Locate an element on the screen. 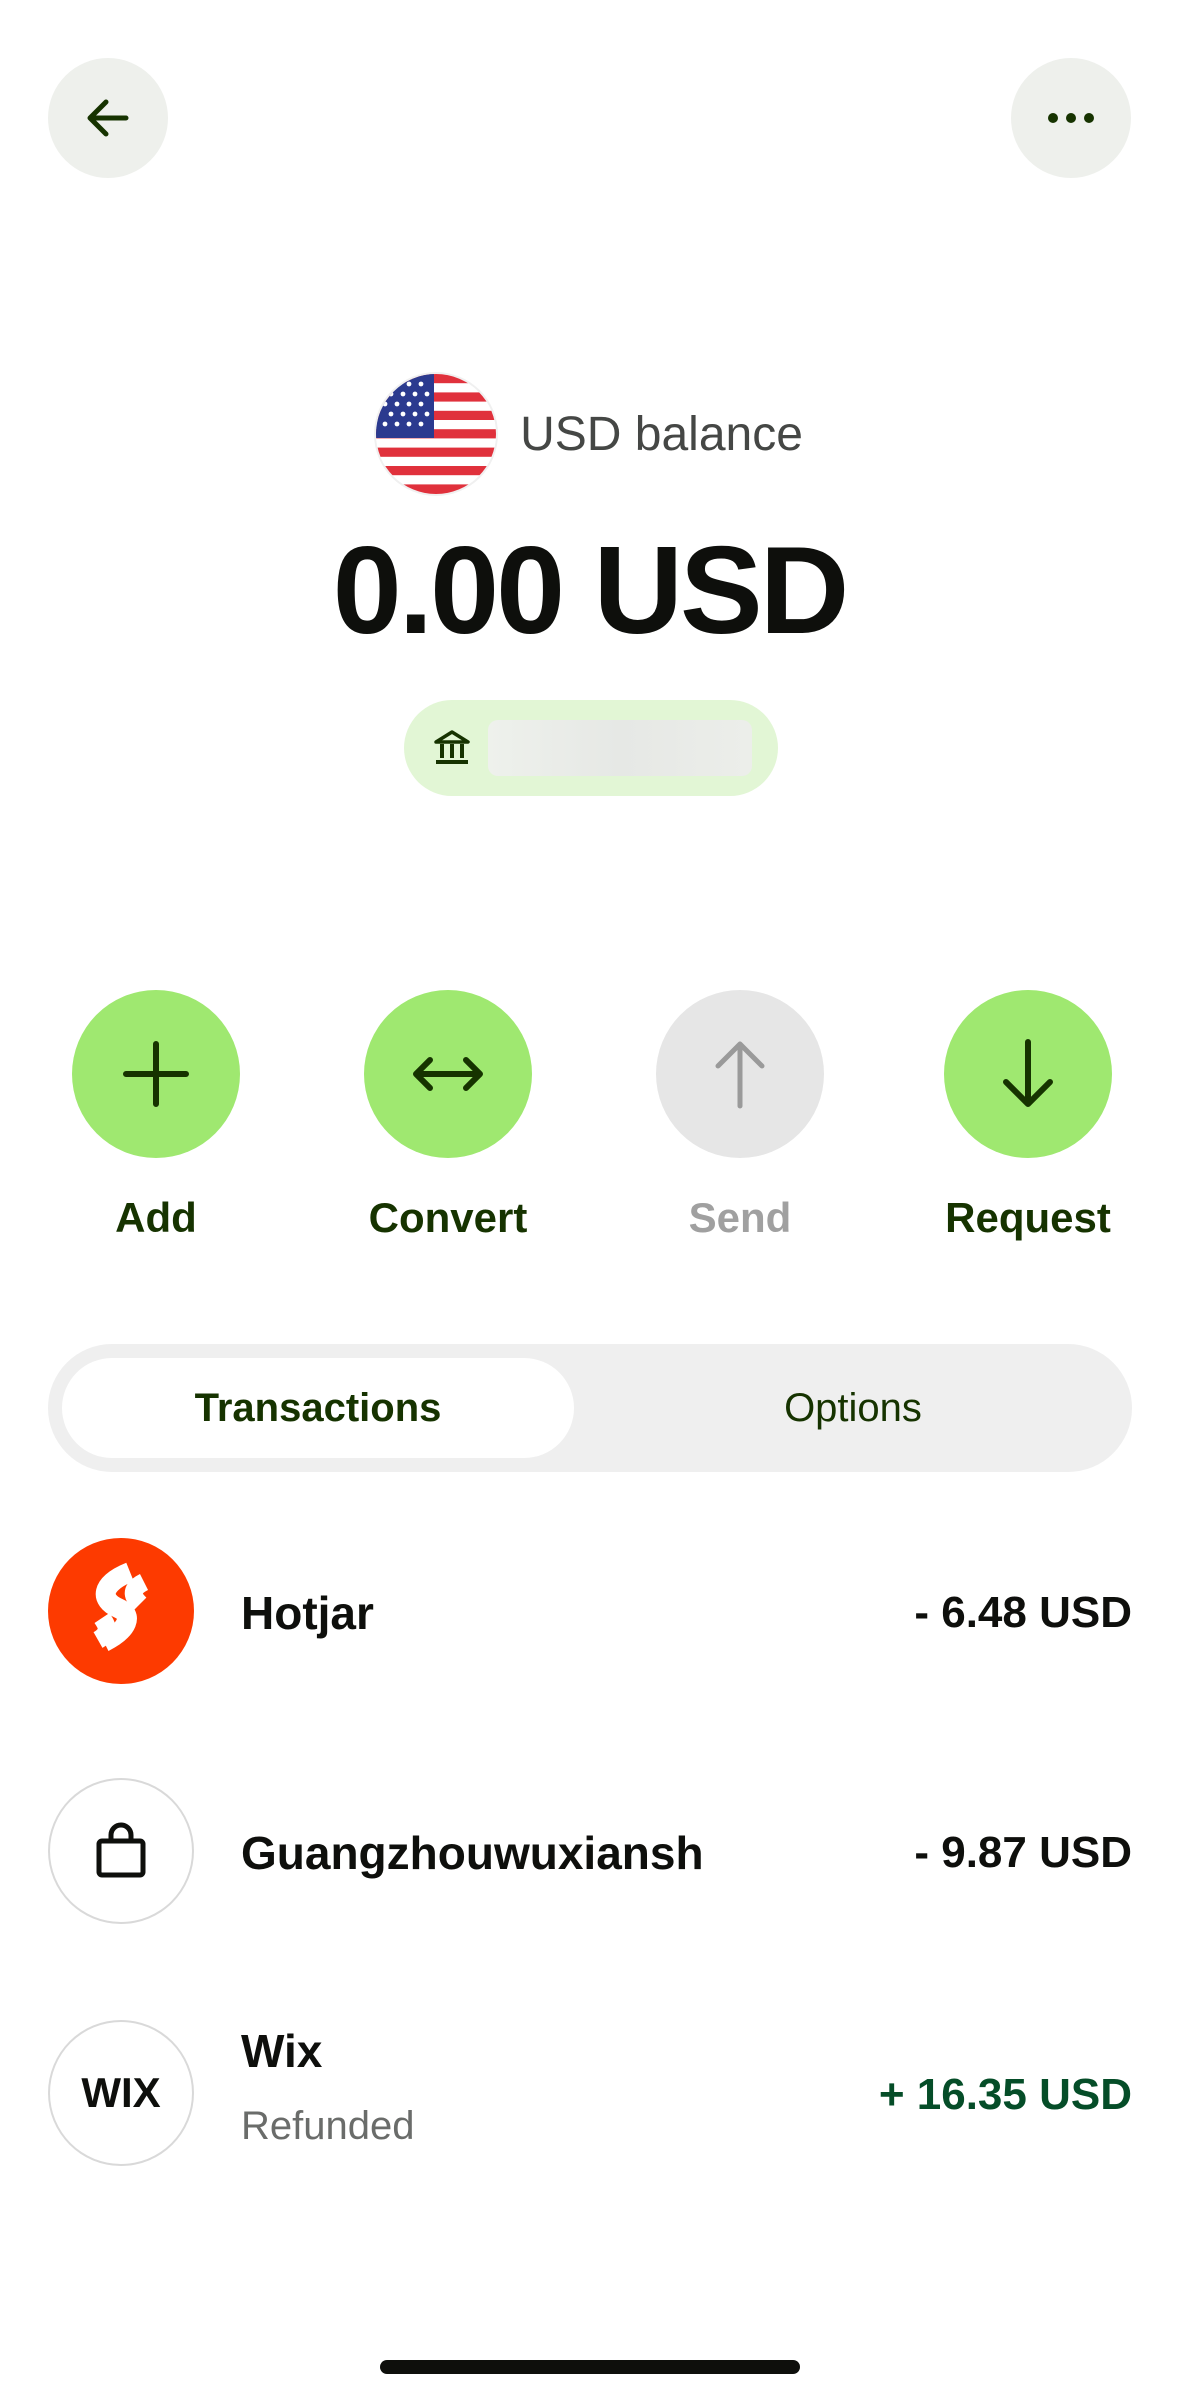 The width and height of the screenshot is (1179, 2396). wix-logo-text: WIX is located at coordinates (121, 2092).